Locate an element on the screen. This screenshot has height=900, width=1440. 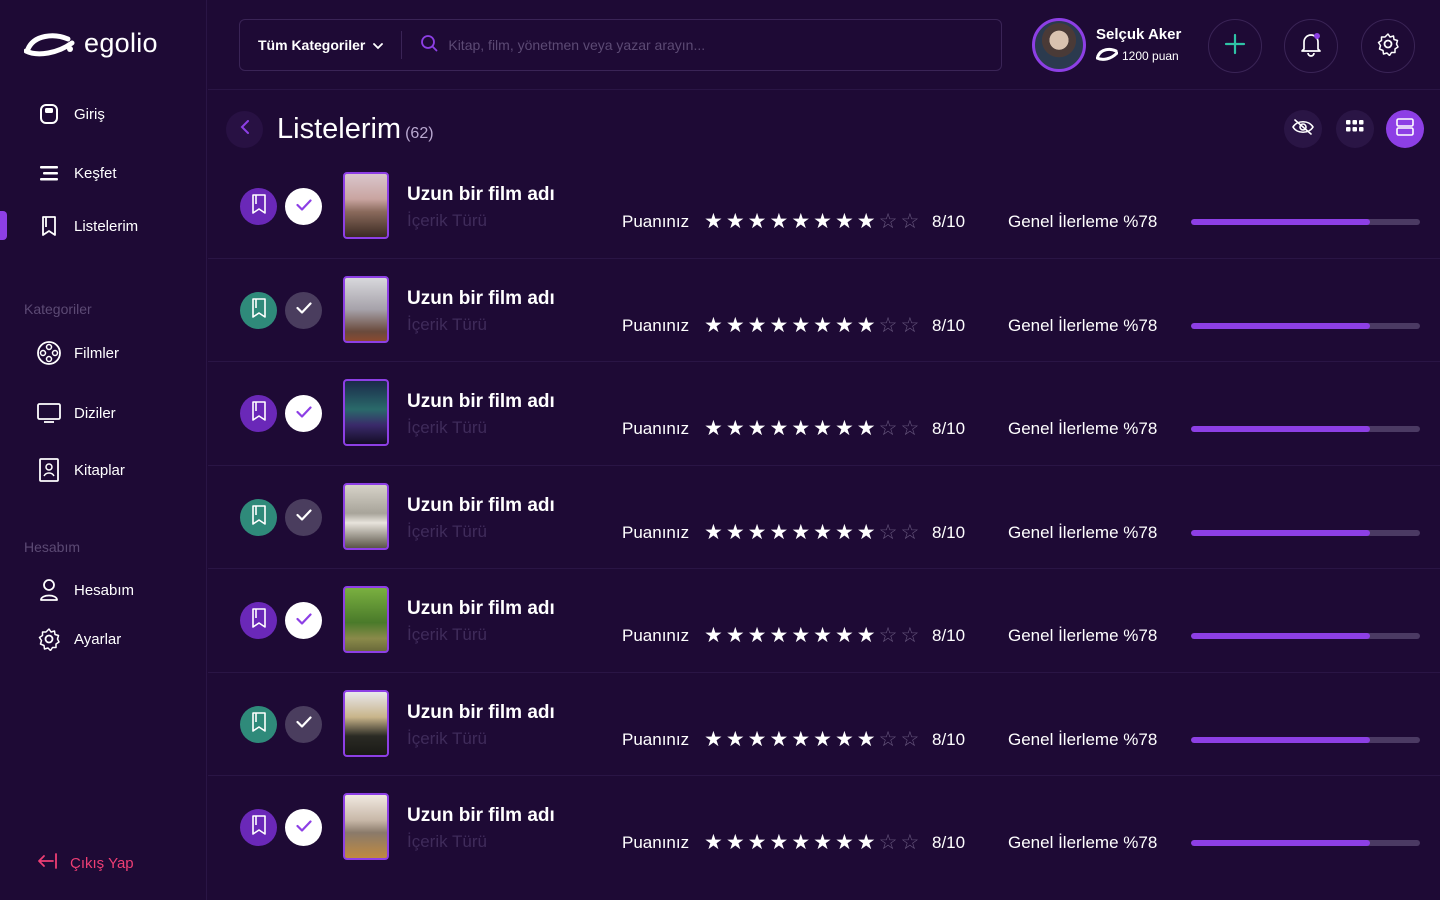
sidebar-item-kitaplar: Kitaplar is located at coordinates (80, 470).